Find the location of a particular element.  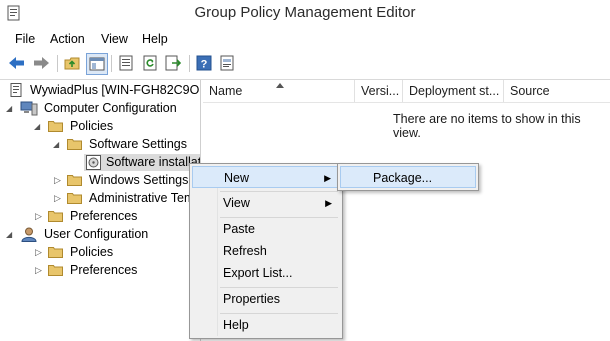

column-header-label: Source is located at coordinates (530, 91).